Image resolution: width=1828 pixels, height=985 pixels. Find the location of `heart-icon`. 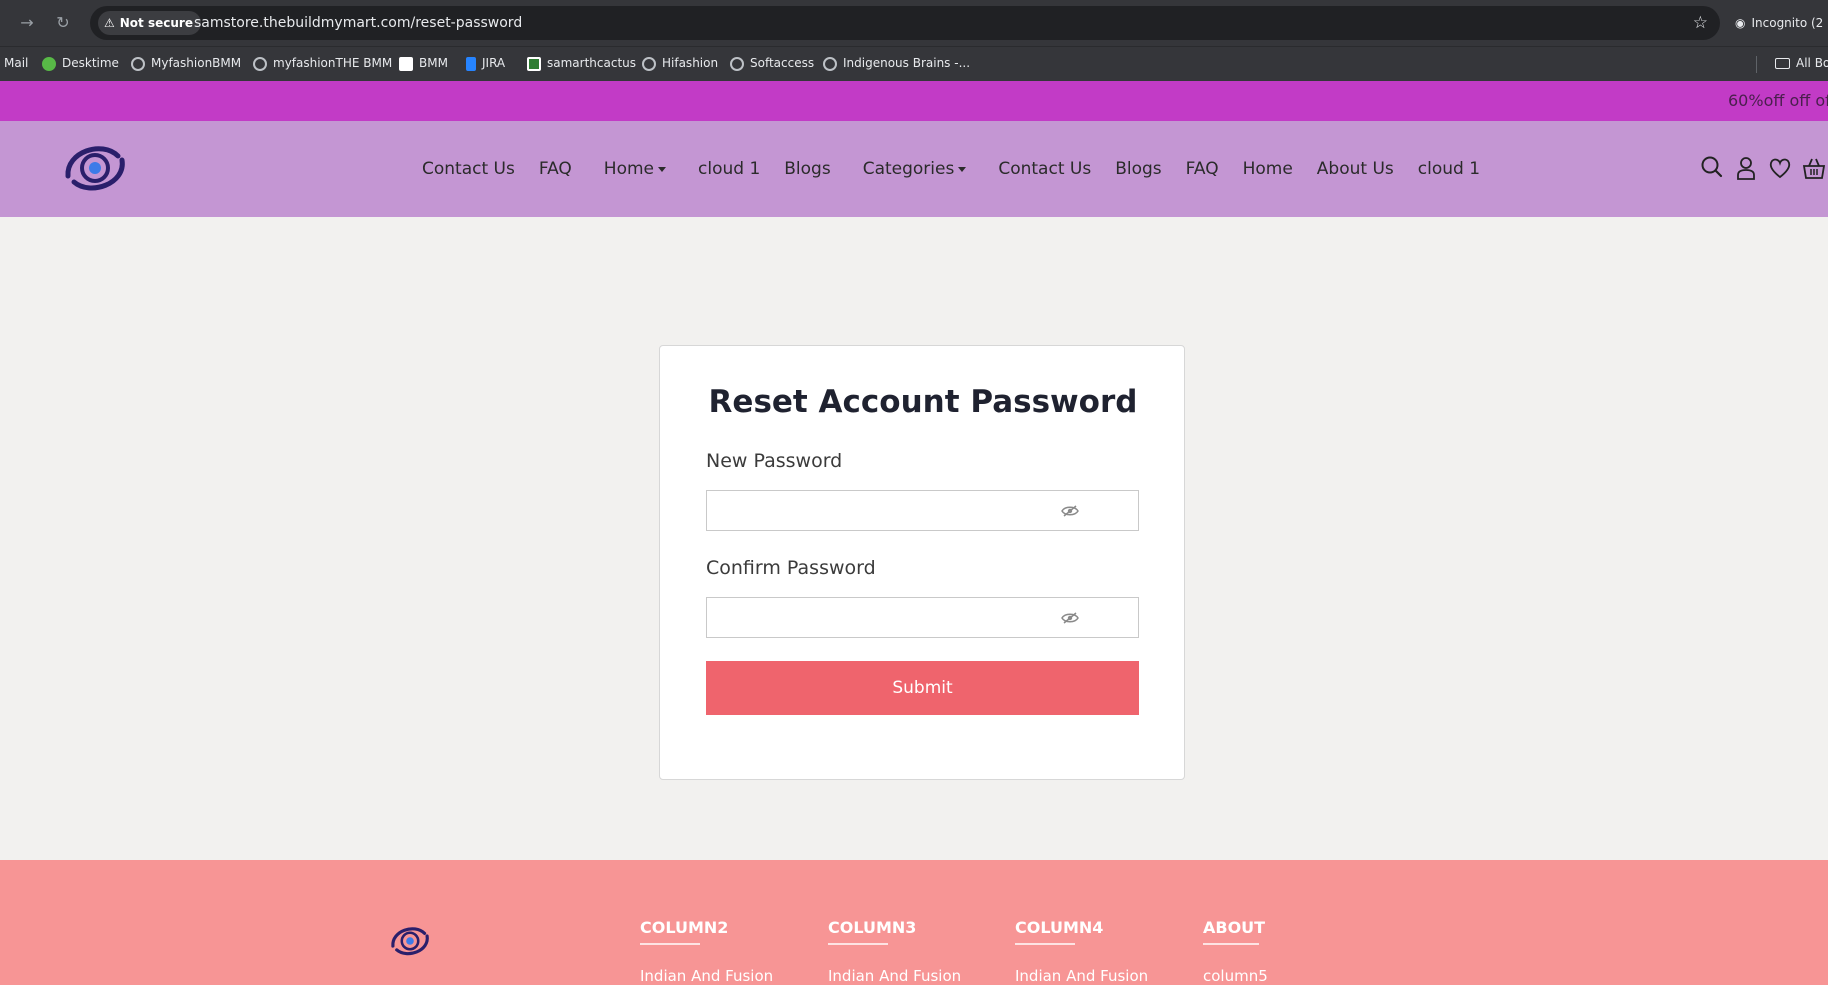

heart-icon is located at coordinates (1780, 168).